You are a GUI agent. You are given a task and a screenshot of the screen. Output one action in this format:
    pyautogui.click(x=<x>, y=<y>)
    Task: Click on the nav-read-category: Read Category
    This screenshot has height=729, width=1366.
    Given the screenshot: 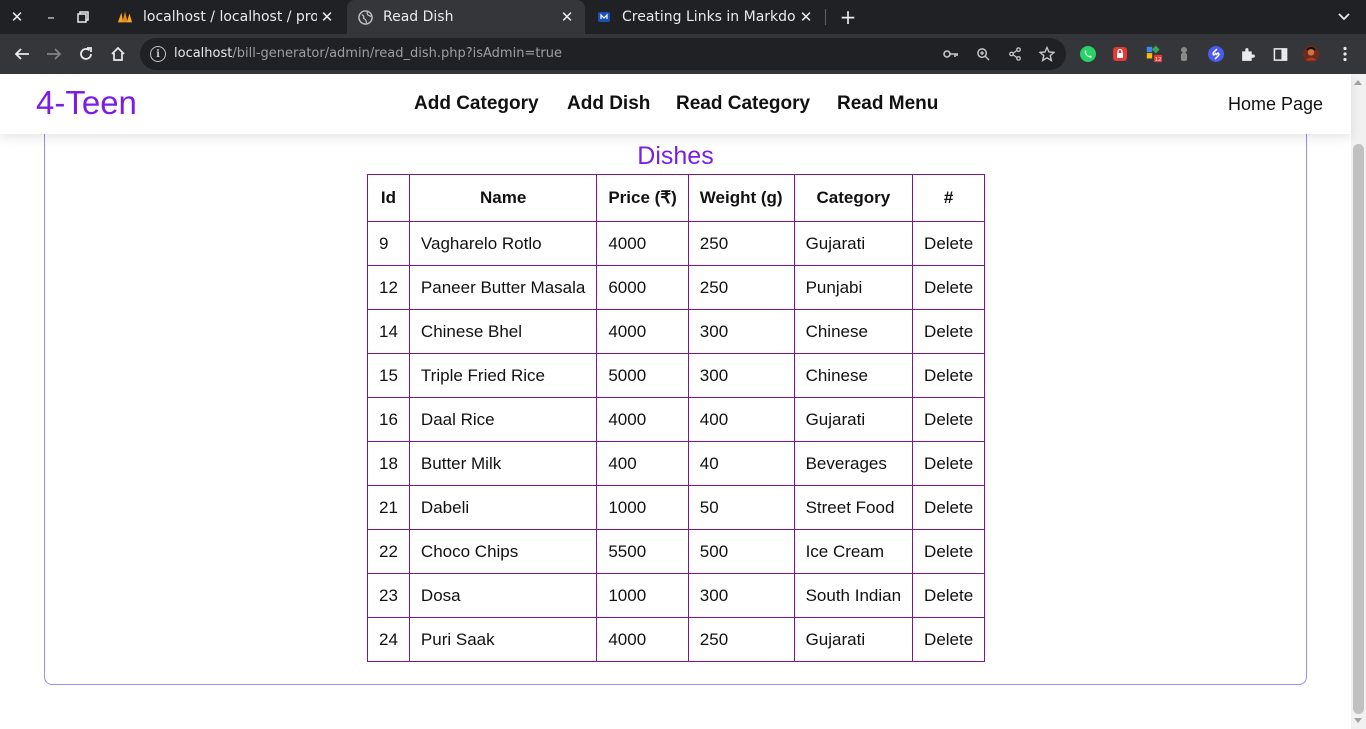 What is the action you would take?
    pyautogui.click(x=743, y=104)
    